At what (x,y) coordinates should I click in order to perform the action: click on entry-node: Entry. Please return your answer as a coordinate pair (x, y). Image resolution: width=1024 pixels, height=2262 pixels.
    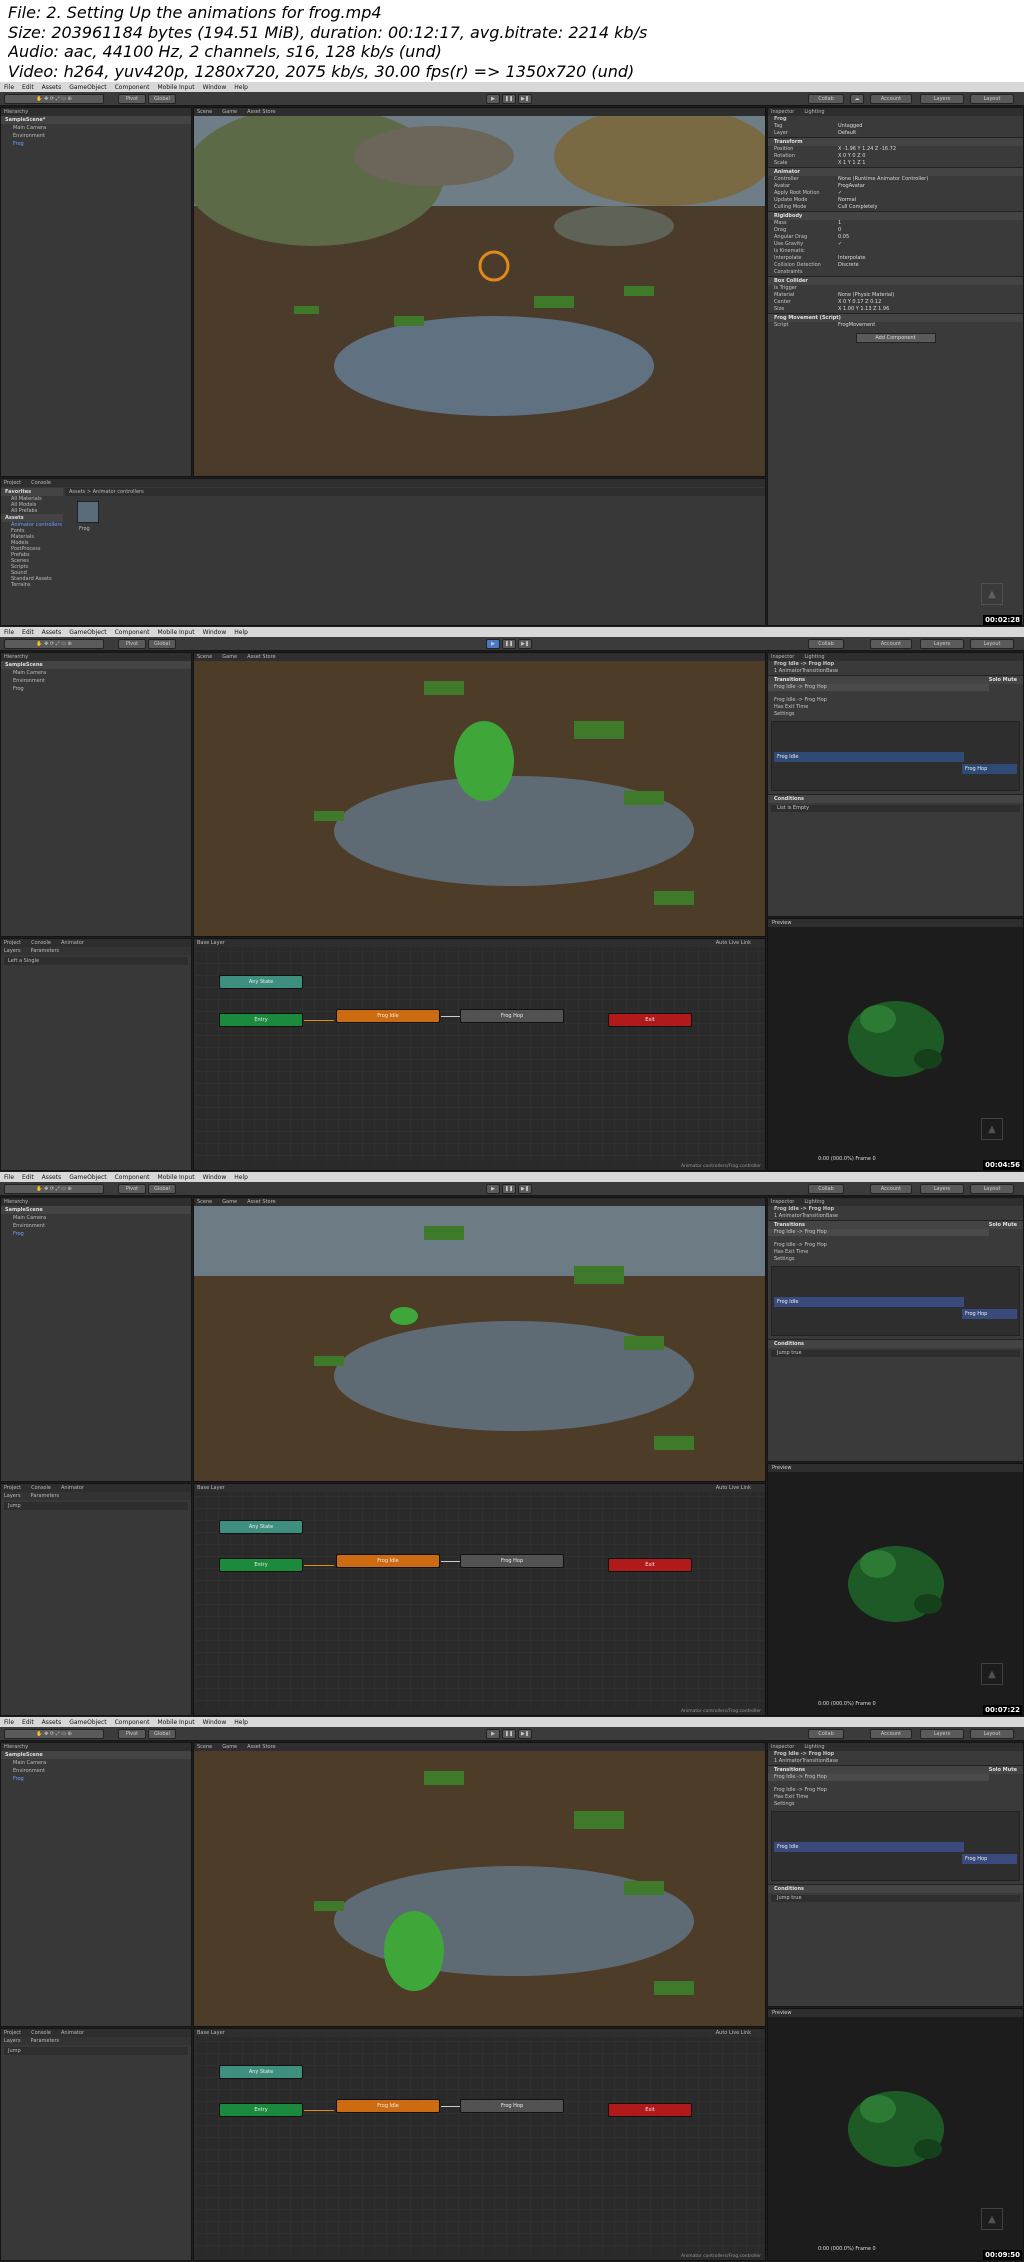
    Looking at the image, I should click on (261, 1565).